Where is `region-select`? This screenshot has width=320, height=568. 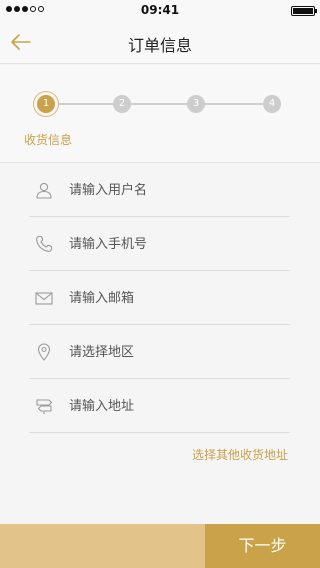
region-select is located at coordinates (176, 352).